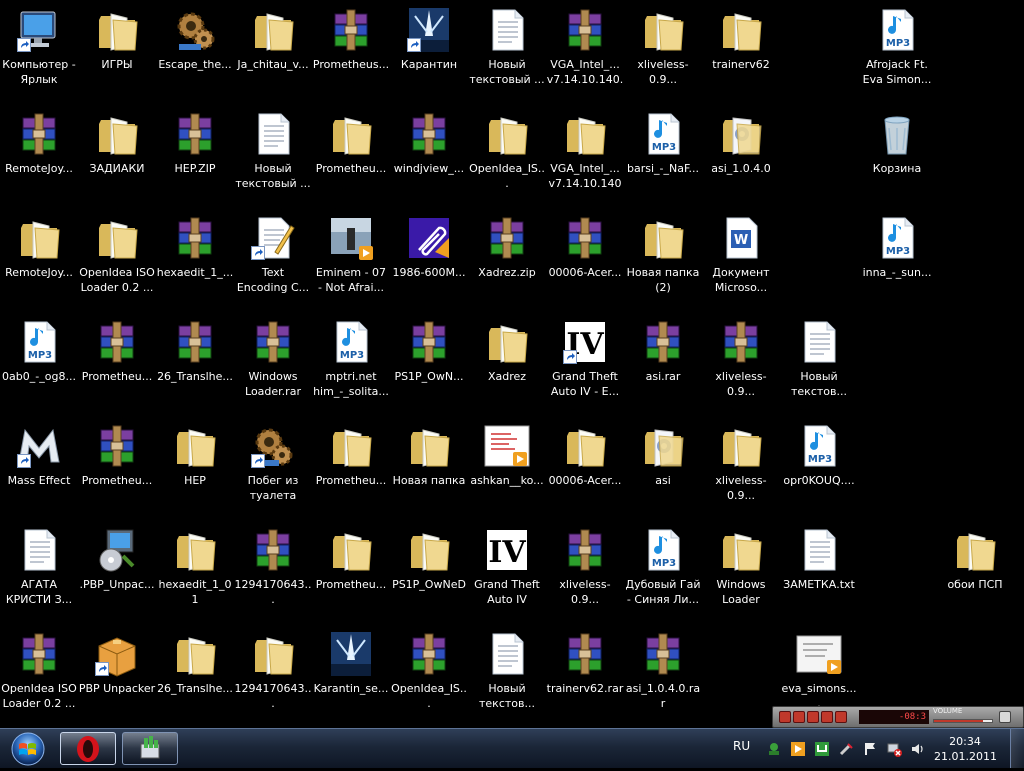  I want to click on language-indicator: RU, so click(741, 746).